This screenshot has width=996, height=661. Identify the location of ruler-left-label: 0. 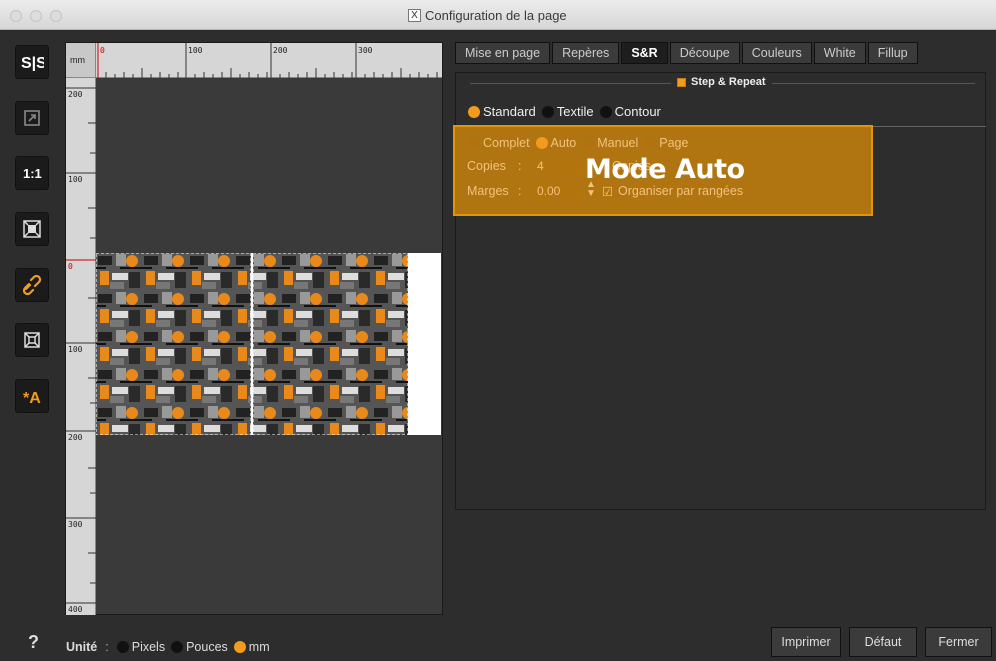
(70, 266).